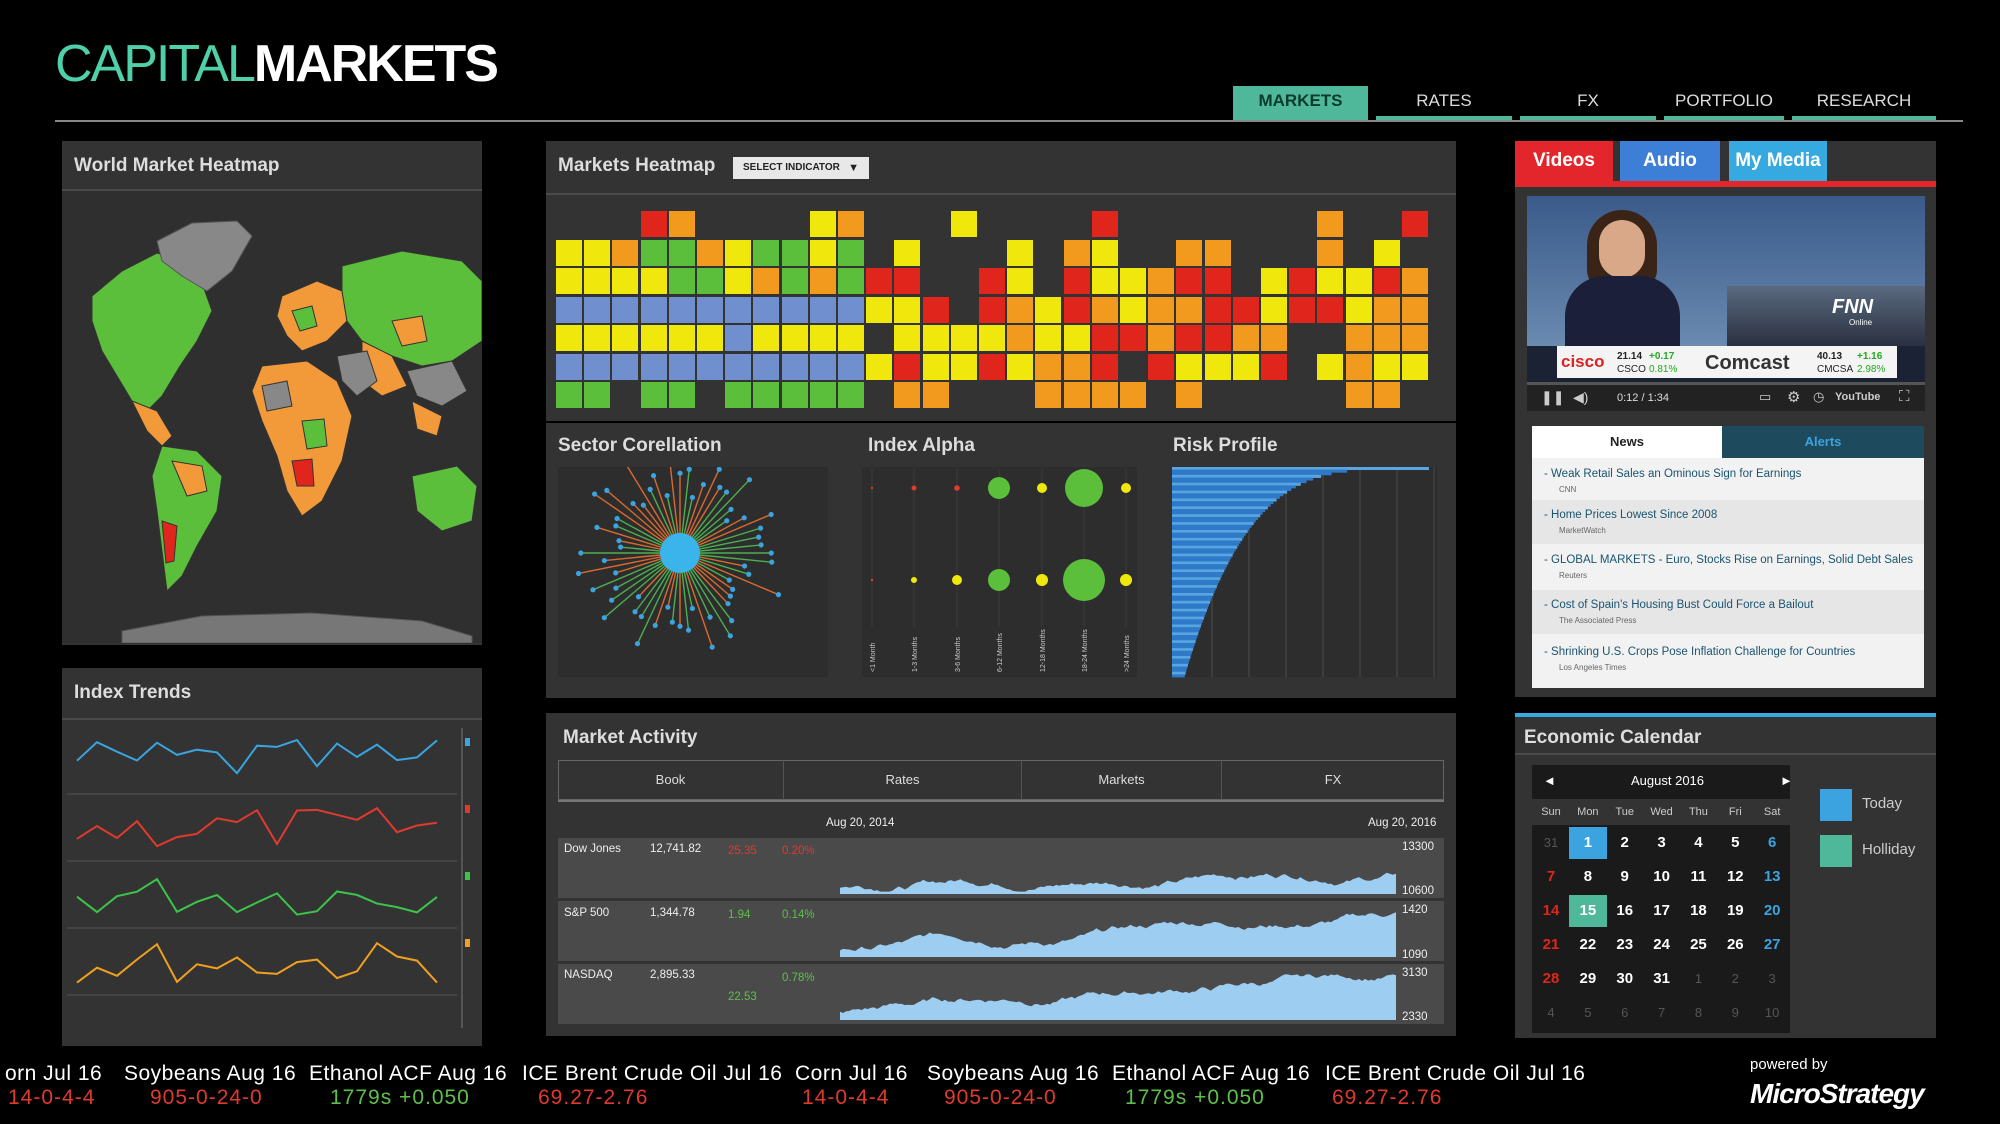 The height and width of the screenshot is (1124, 2000). I want to click on calendar-day: 22, so click(1588, 945).